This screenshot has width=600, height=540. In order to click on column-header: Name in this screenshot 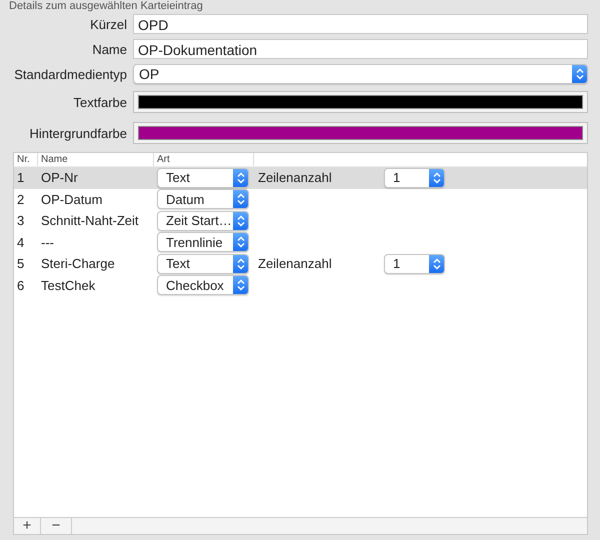, I will do `click(96, 159)`.